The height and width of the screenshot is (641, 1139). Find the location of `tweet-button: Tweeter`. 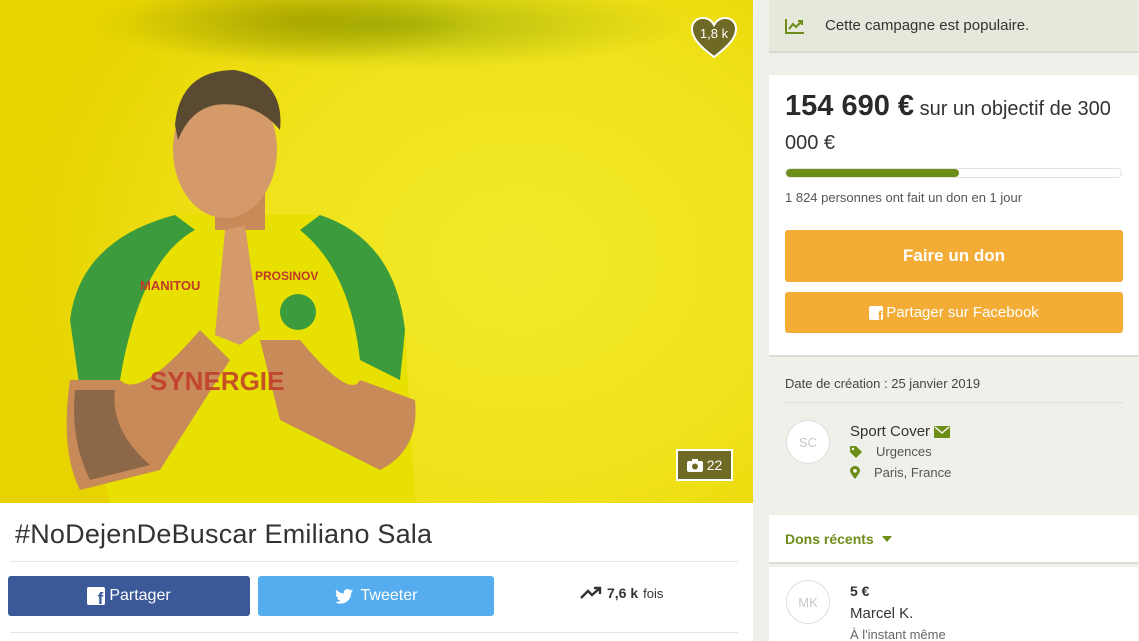

tweet-button: Tweeter is located at coordinates (376, 596).